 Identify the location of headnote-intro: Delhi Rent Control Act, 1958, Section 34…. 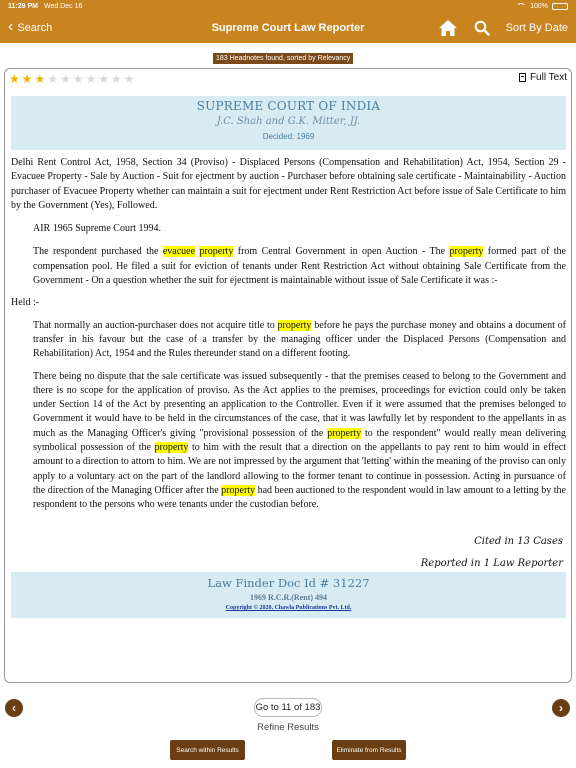
(288, 184).